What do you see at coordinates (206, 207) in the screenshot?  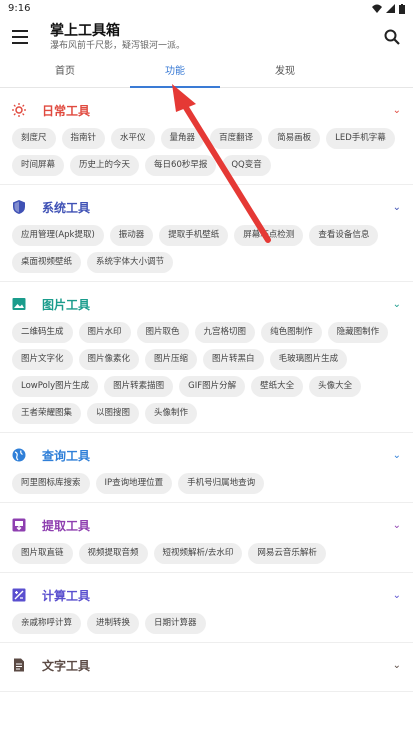 I see `section-header: 系统工具 ⌄` at bounding box center [206, 207].